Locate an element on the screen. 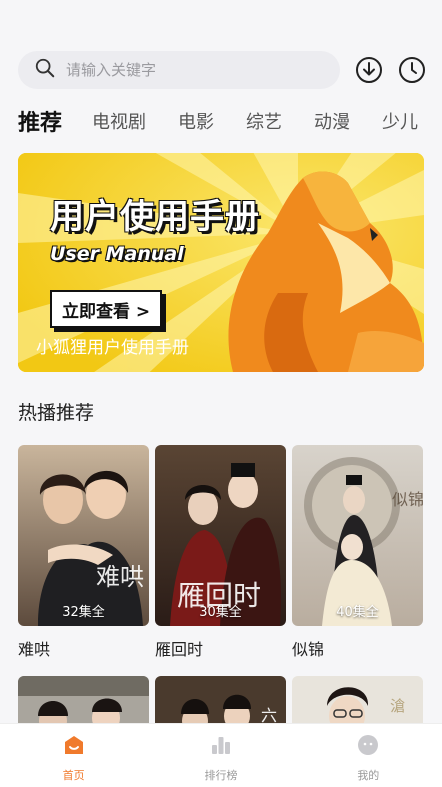 This screenshot has height=787, width=442. episode-count: 40集全 is located at coordinates (357, 612).